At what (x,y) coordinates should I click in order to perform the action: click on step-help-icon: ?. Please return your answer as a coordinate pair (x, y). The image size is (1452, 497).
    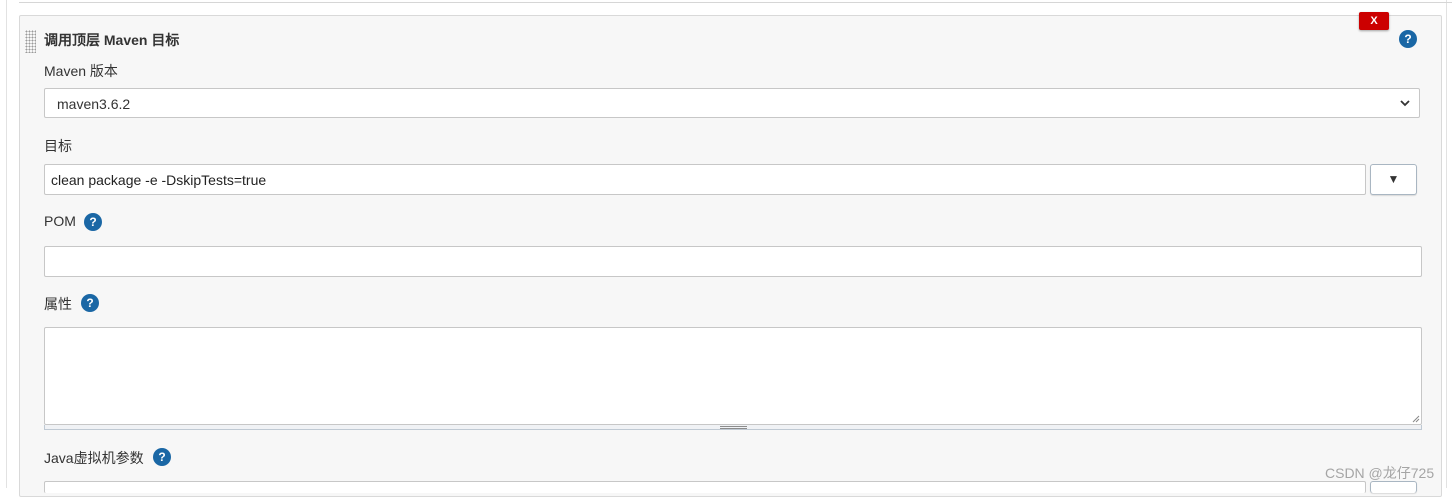
    Looking at the image, I should click on (1408, 39).